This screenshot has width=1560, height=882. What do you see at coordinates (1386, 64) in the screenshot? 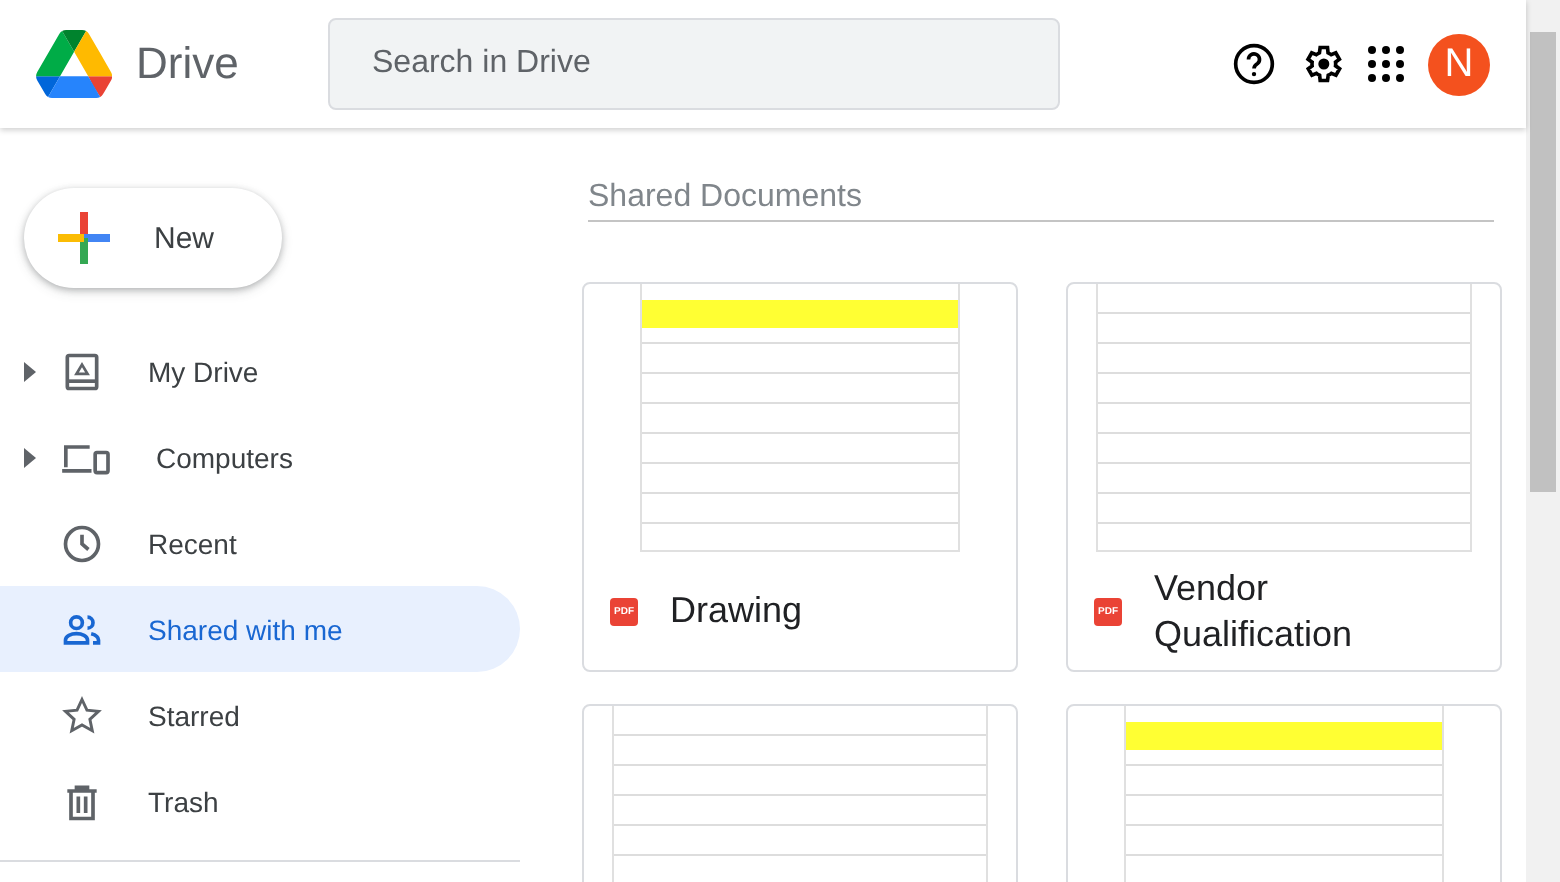
I see `apps-grid-icon` at bounding box center [1386, 64].